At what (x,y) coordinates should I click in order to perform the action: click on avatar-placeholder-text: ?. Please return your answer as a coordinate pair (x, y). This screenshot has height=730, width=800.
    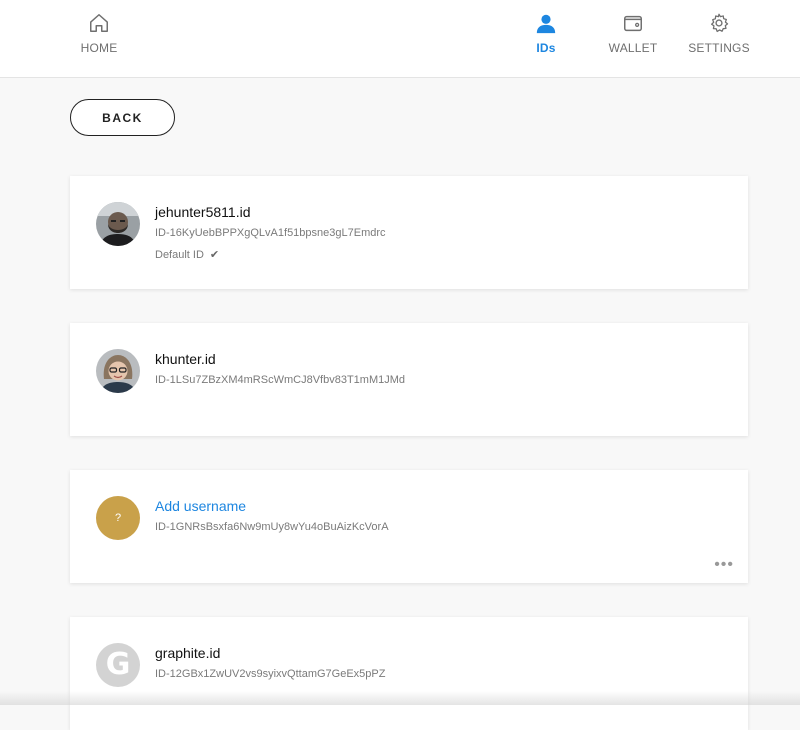
    Looking at the image, I should click on (118, 518).